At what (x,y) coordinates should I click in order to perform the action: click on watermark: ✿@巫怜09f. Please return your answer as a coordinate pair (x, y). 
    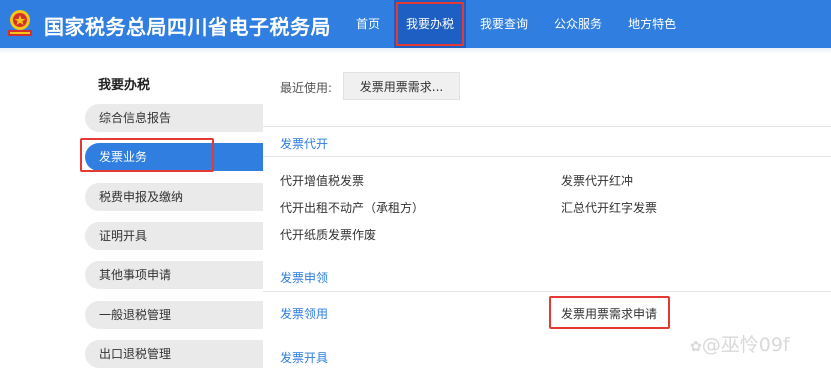
    Looking at the image, I should click on (740, 343).